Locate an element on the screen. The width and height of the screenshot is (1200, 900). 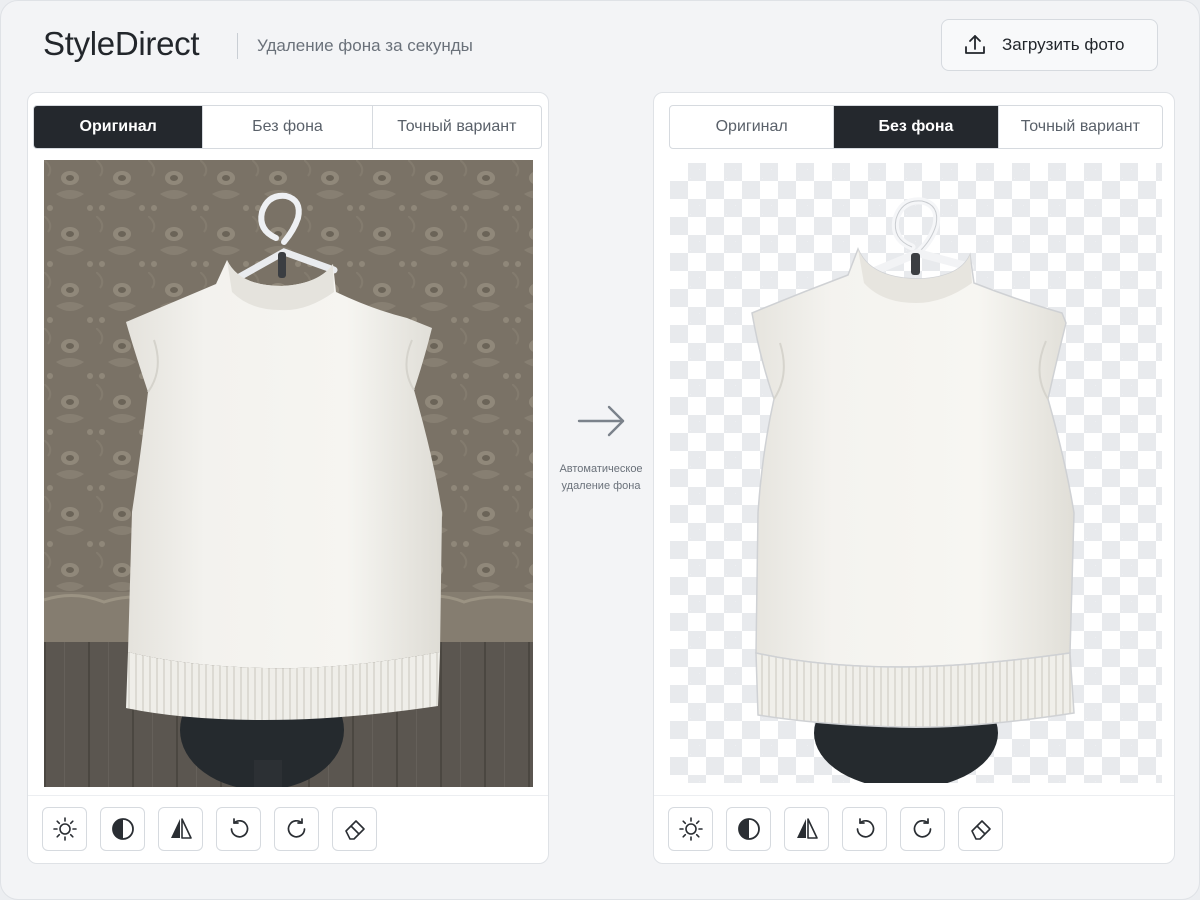
header-divider is located at coordinates (237, 46).